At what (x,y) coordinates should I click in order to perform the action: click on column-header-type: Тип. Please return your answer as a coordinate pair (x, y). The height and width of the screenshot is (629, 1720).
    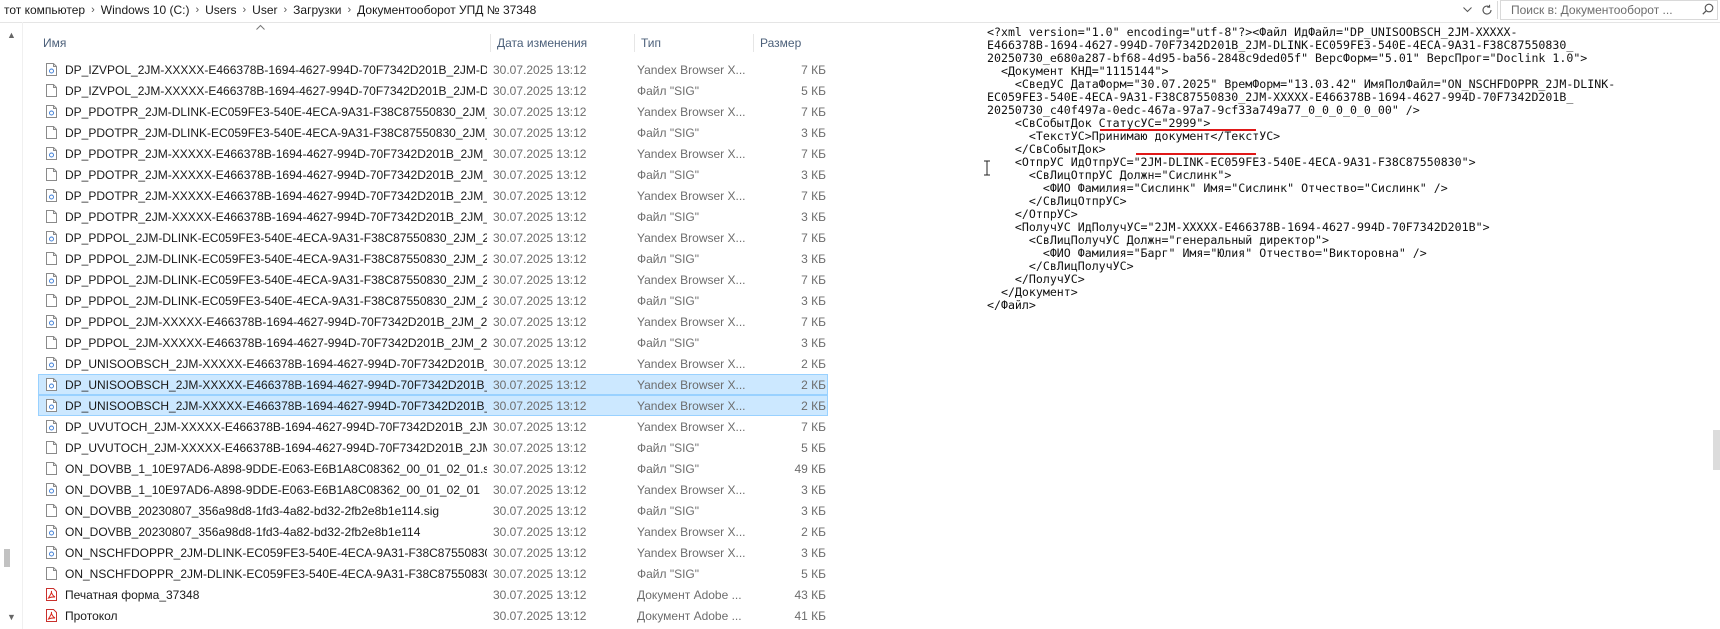
    Looking at the image, I should click on (692, 43).